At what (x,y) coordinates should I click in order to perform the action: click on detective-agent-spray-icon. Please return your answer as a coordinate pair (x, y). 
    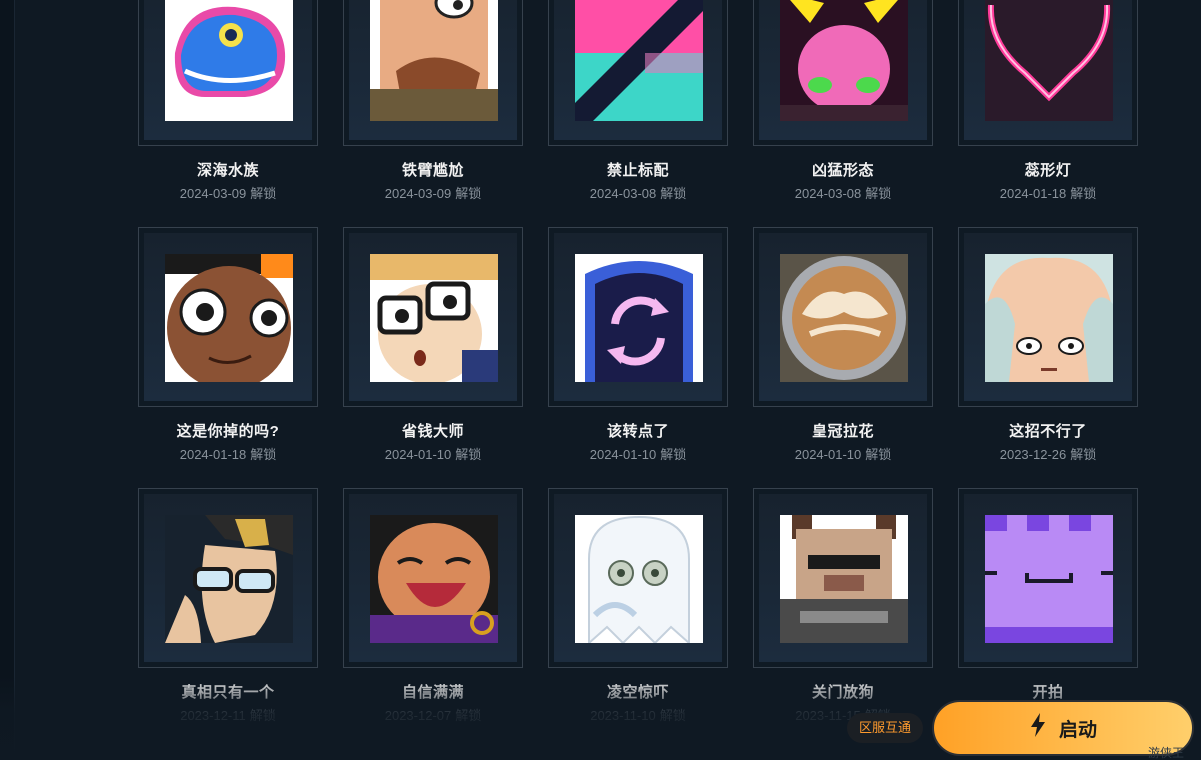
    Looking at the image, I should click on (229, 579).